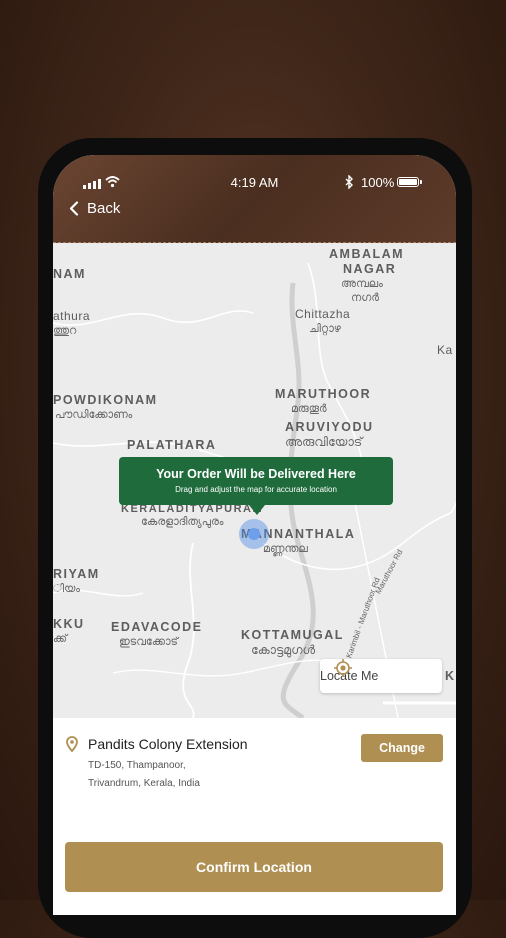 This screenshot has width=506, height=938. I want to click on map-label-chittazha: Chittazha, so click(323, 314).